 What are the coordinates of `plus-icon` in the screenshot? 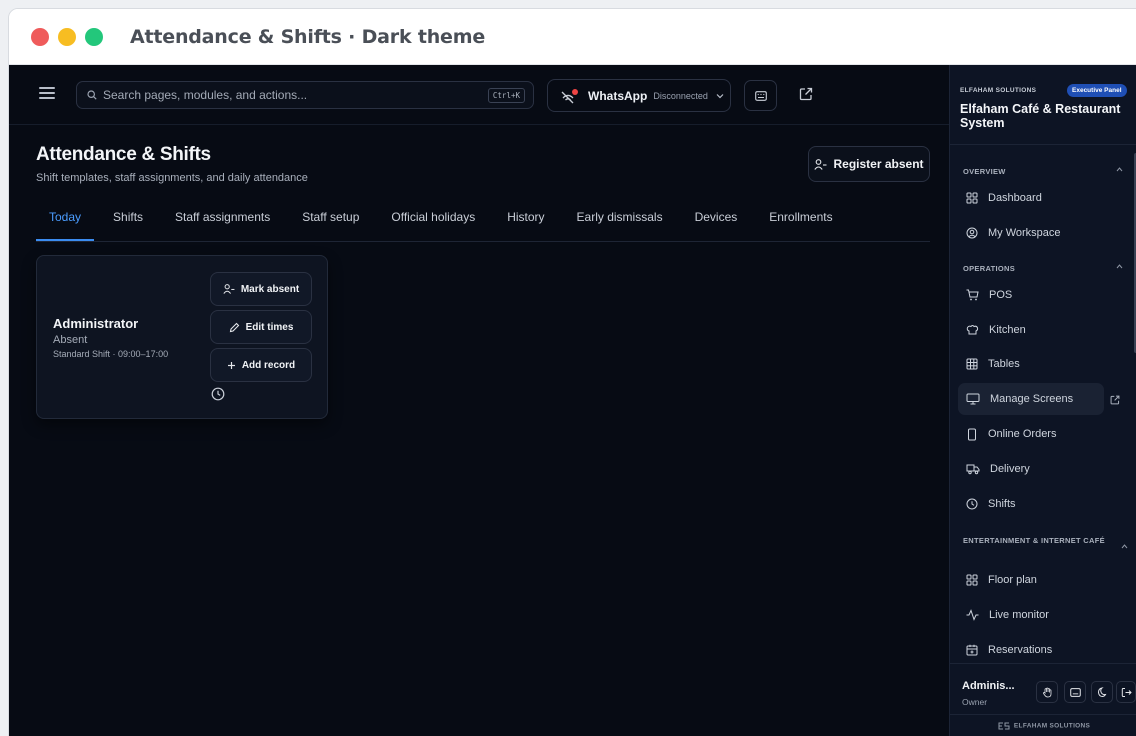 It's located at (231, 365).